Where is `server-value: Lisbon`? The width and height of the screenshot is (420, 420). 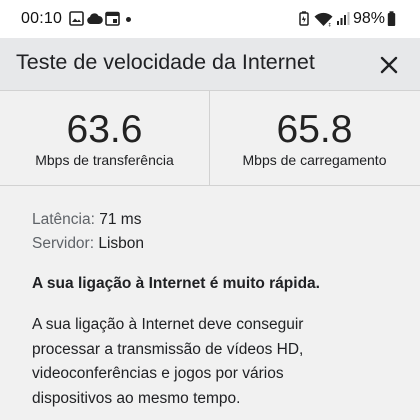 server-value: Lisbon is located at coordinates (121, 243).